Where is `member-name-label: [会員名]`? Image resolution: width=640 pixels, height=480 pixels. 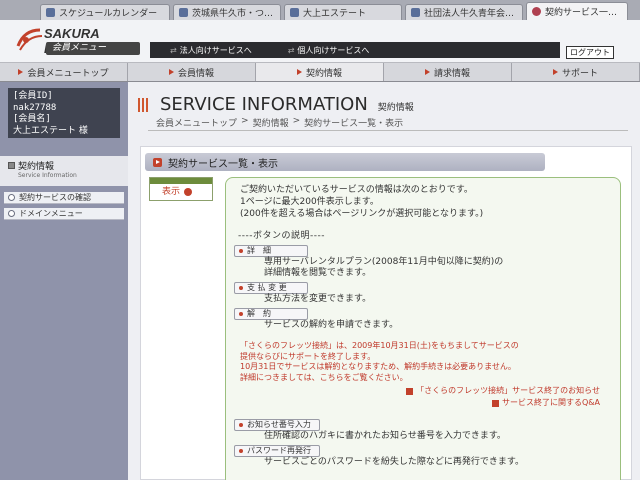 member-name-label: [会員名] is located at coordinates (32, 119).